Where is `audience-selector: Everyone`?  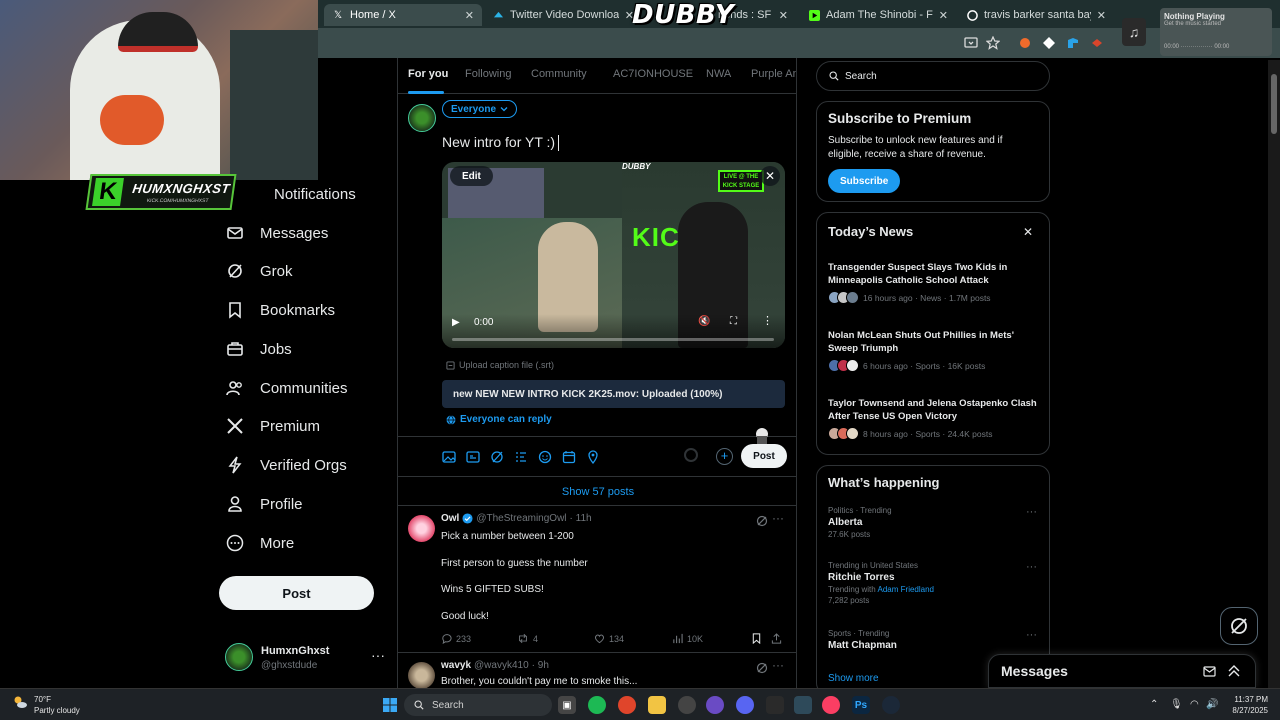 audience-selector: Everyone is located at coordinates (480, 109).